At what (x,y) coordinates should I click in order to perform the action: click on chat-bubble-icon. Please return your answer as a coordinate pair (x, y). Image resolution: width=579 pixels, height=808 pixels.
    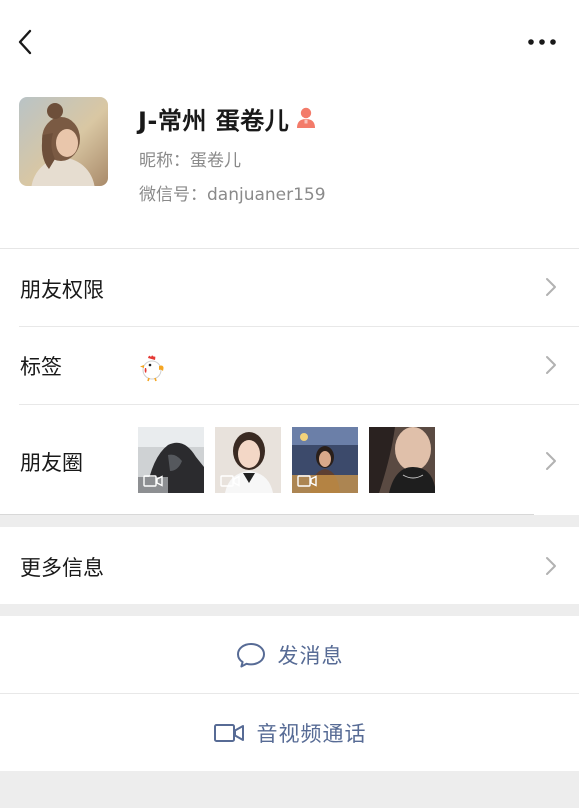
    Looking at the image, I should click on (250, 654).